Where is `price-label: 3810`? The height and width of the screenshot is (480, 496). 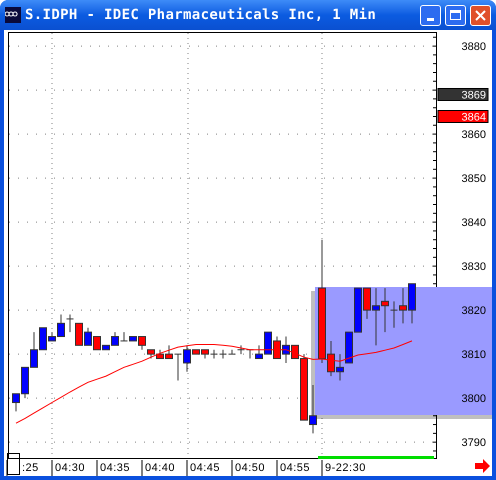
price-label: 3810 is located at coordinates (474, 355).